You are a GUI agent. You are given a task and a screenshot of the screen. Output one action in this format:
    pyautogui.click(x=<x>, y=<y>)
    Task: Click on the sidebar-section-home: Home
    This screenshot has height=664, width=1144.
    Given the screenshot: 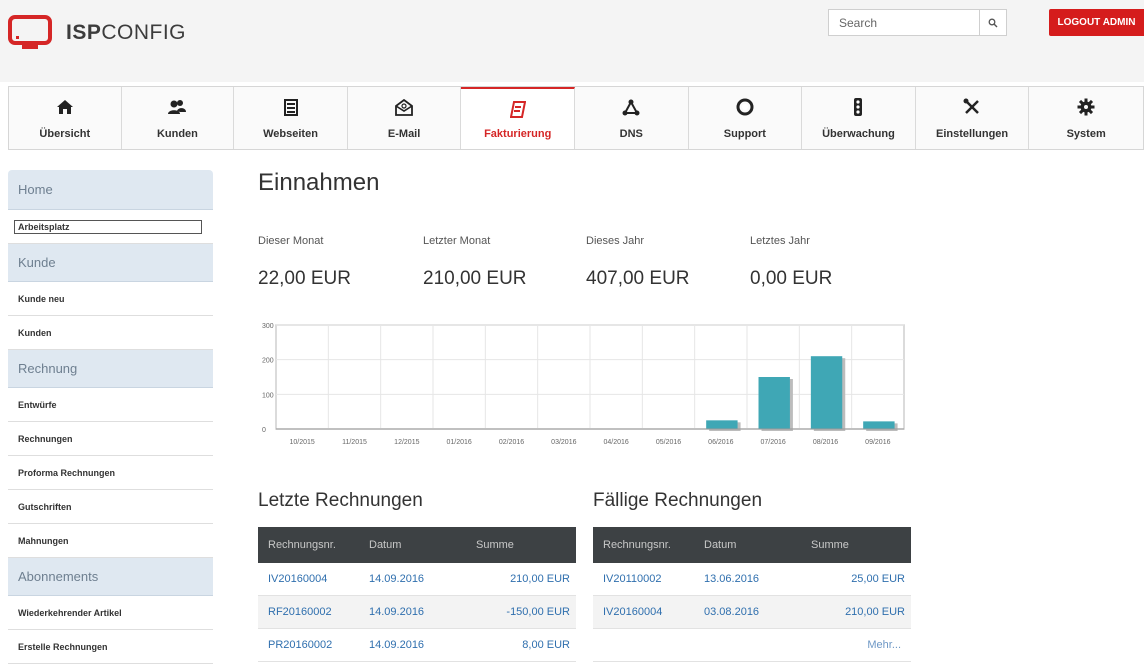 What is the action you would take?
    pyautogui.click(x=110, y=190)
    